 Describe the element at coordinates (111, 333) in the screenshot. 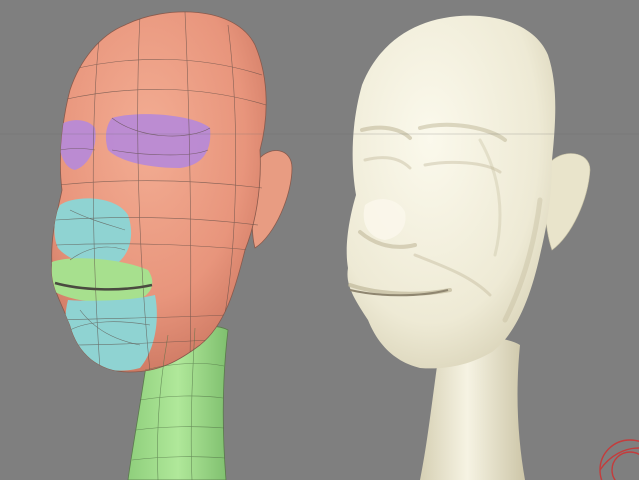

I see `chin-region` at that location.